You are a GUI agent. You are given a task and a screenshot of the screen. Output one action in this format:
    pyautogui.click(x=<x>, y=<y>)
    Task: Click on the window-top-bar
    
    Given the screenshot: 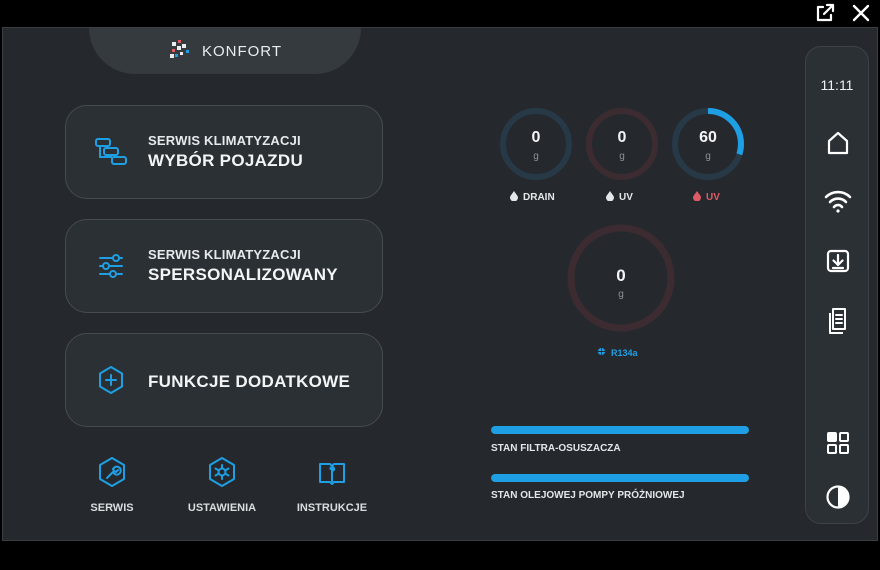 What is the action you would take?
    pyautogui.click(x=440, y=13)
    